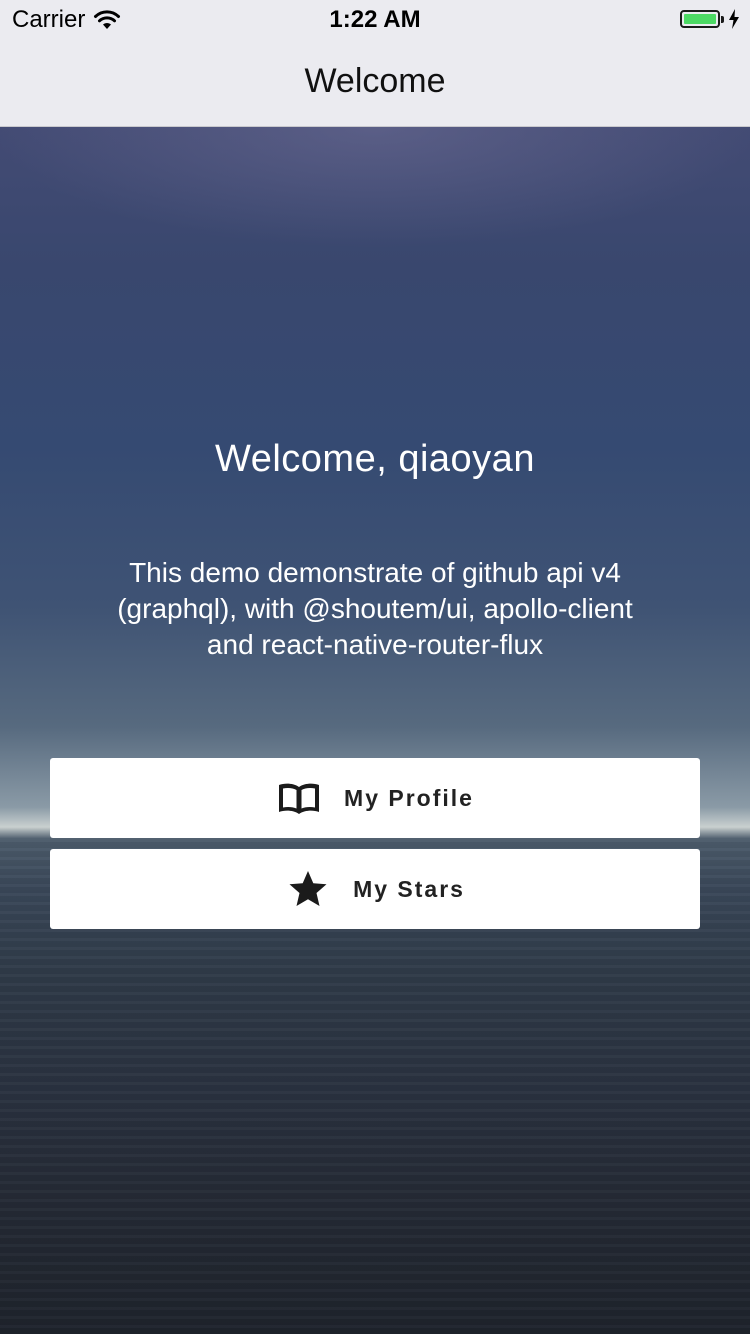  I want to click on battery-indicator, so click(710, 19).